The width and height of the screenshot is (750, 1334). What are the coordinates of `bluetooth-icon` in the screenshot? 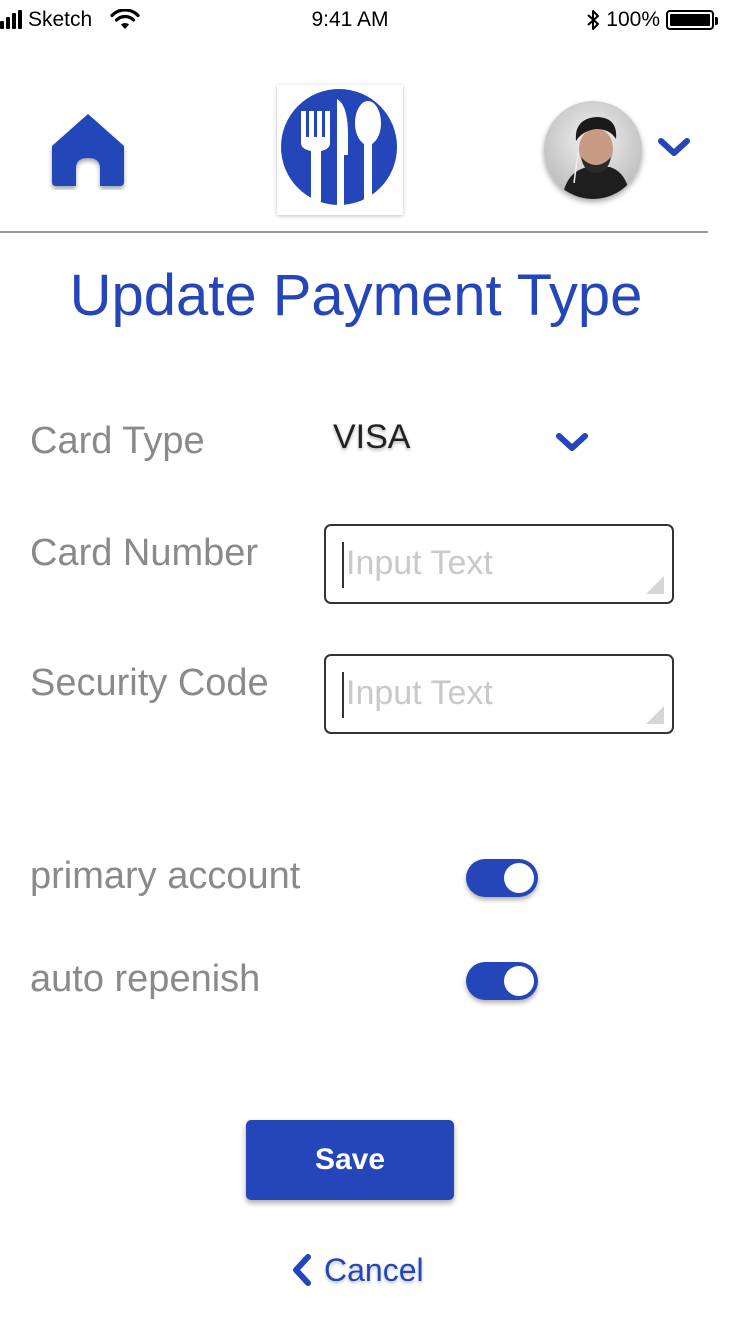 It's located at (593, 20).